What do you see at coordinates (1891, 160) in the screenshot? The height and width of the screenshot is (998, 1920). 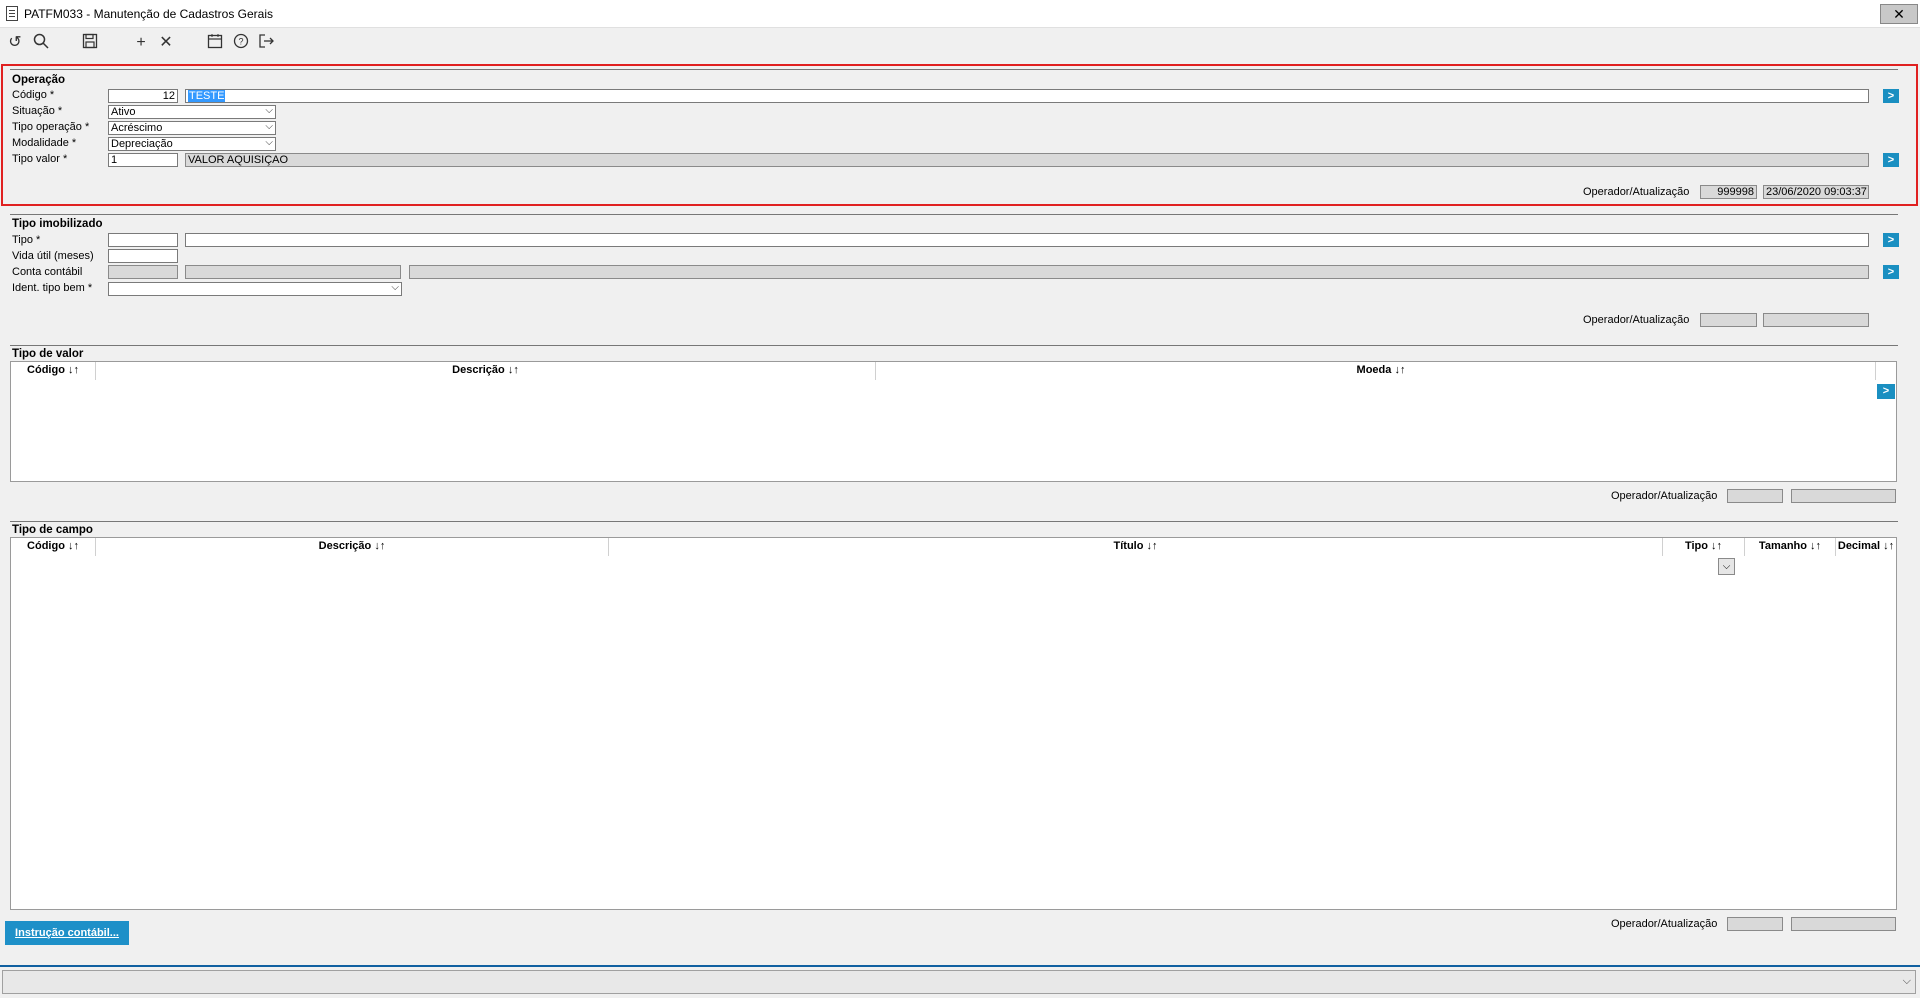 I see `tipo-valor-lookup-button: >` at bounding box center [1891, 160].